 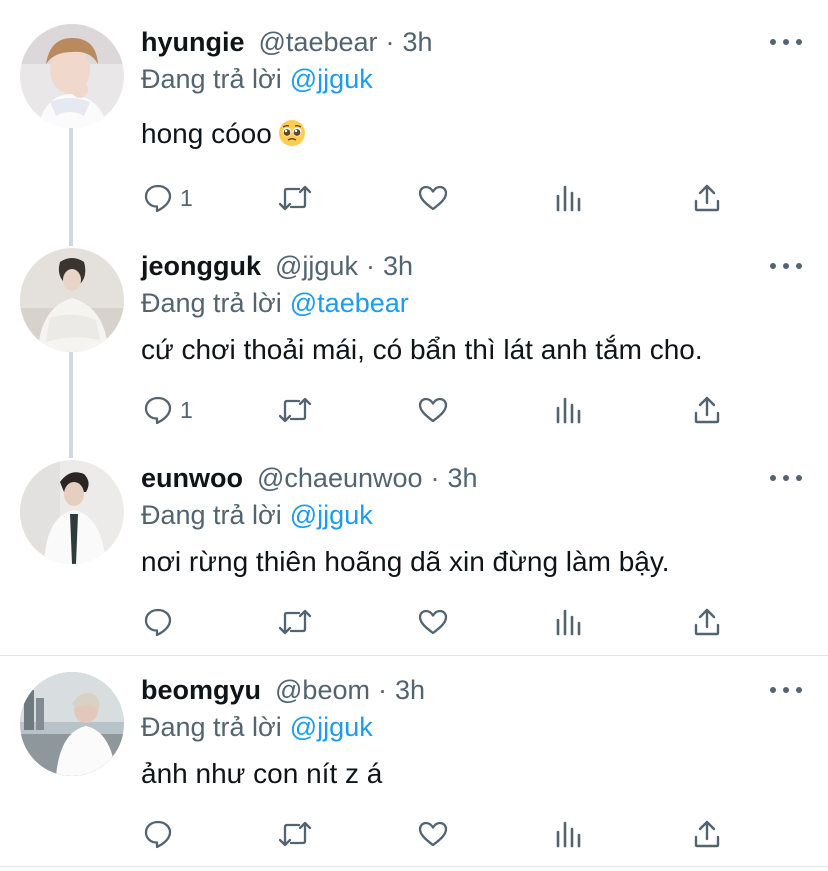 I want to click on tweet-header: eunwoo @chaeunwoo · 3h, so click(x=309, y=478).